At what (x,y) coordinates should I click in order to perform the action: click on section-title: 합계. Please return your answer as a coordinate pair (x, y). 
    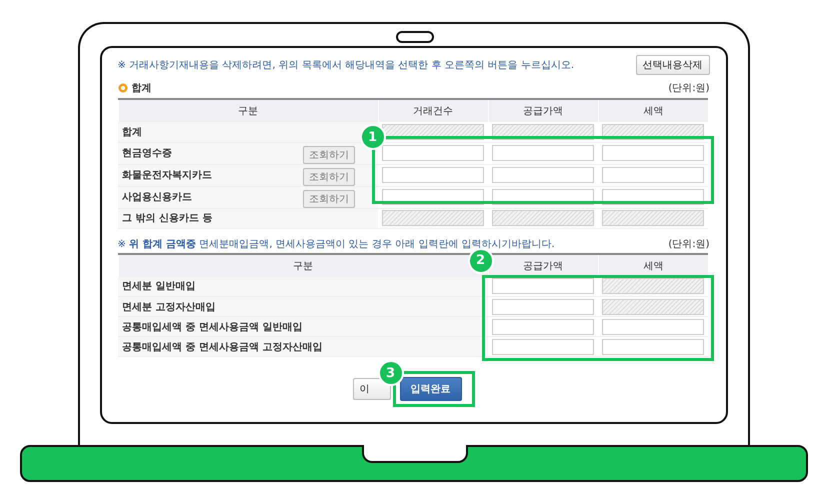
    Looking at the image, I should click on (142, 88).